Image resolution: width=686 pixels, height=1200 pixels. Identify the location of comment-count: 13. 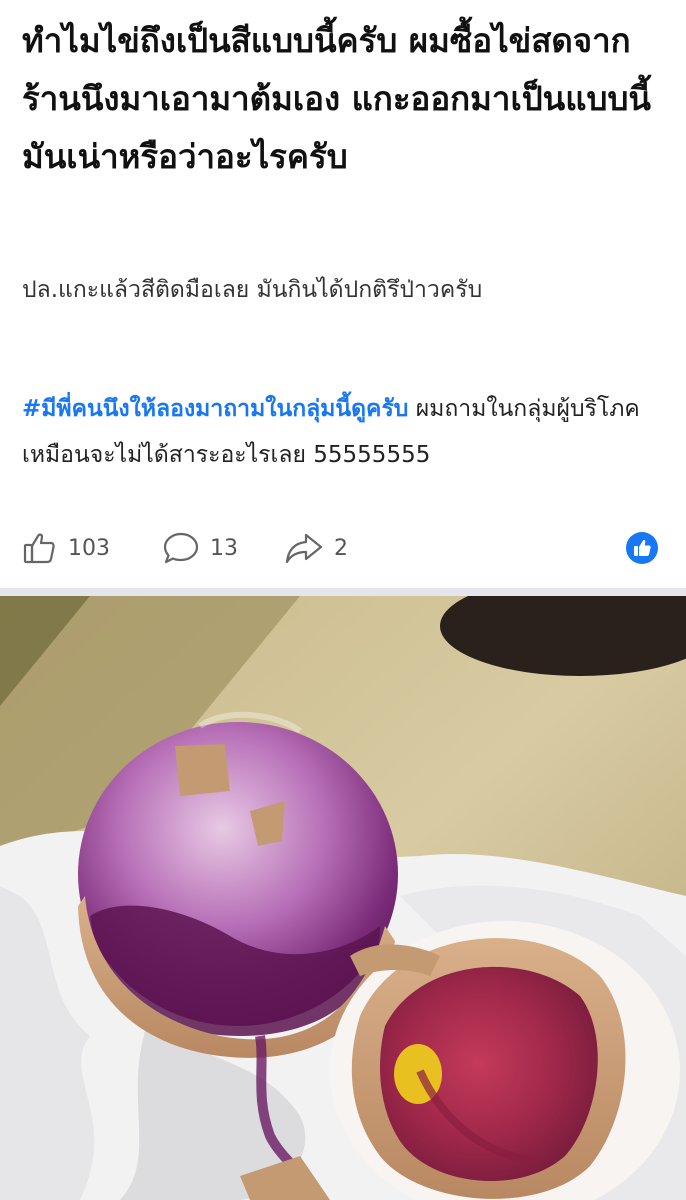
(224, 548).